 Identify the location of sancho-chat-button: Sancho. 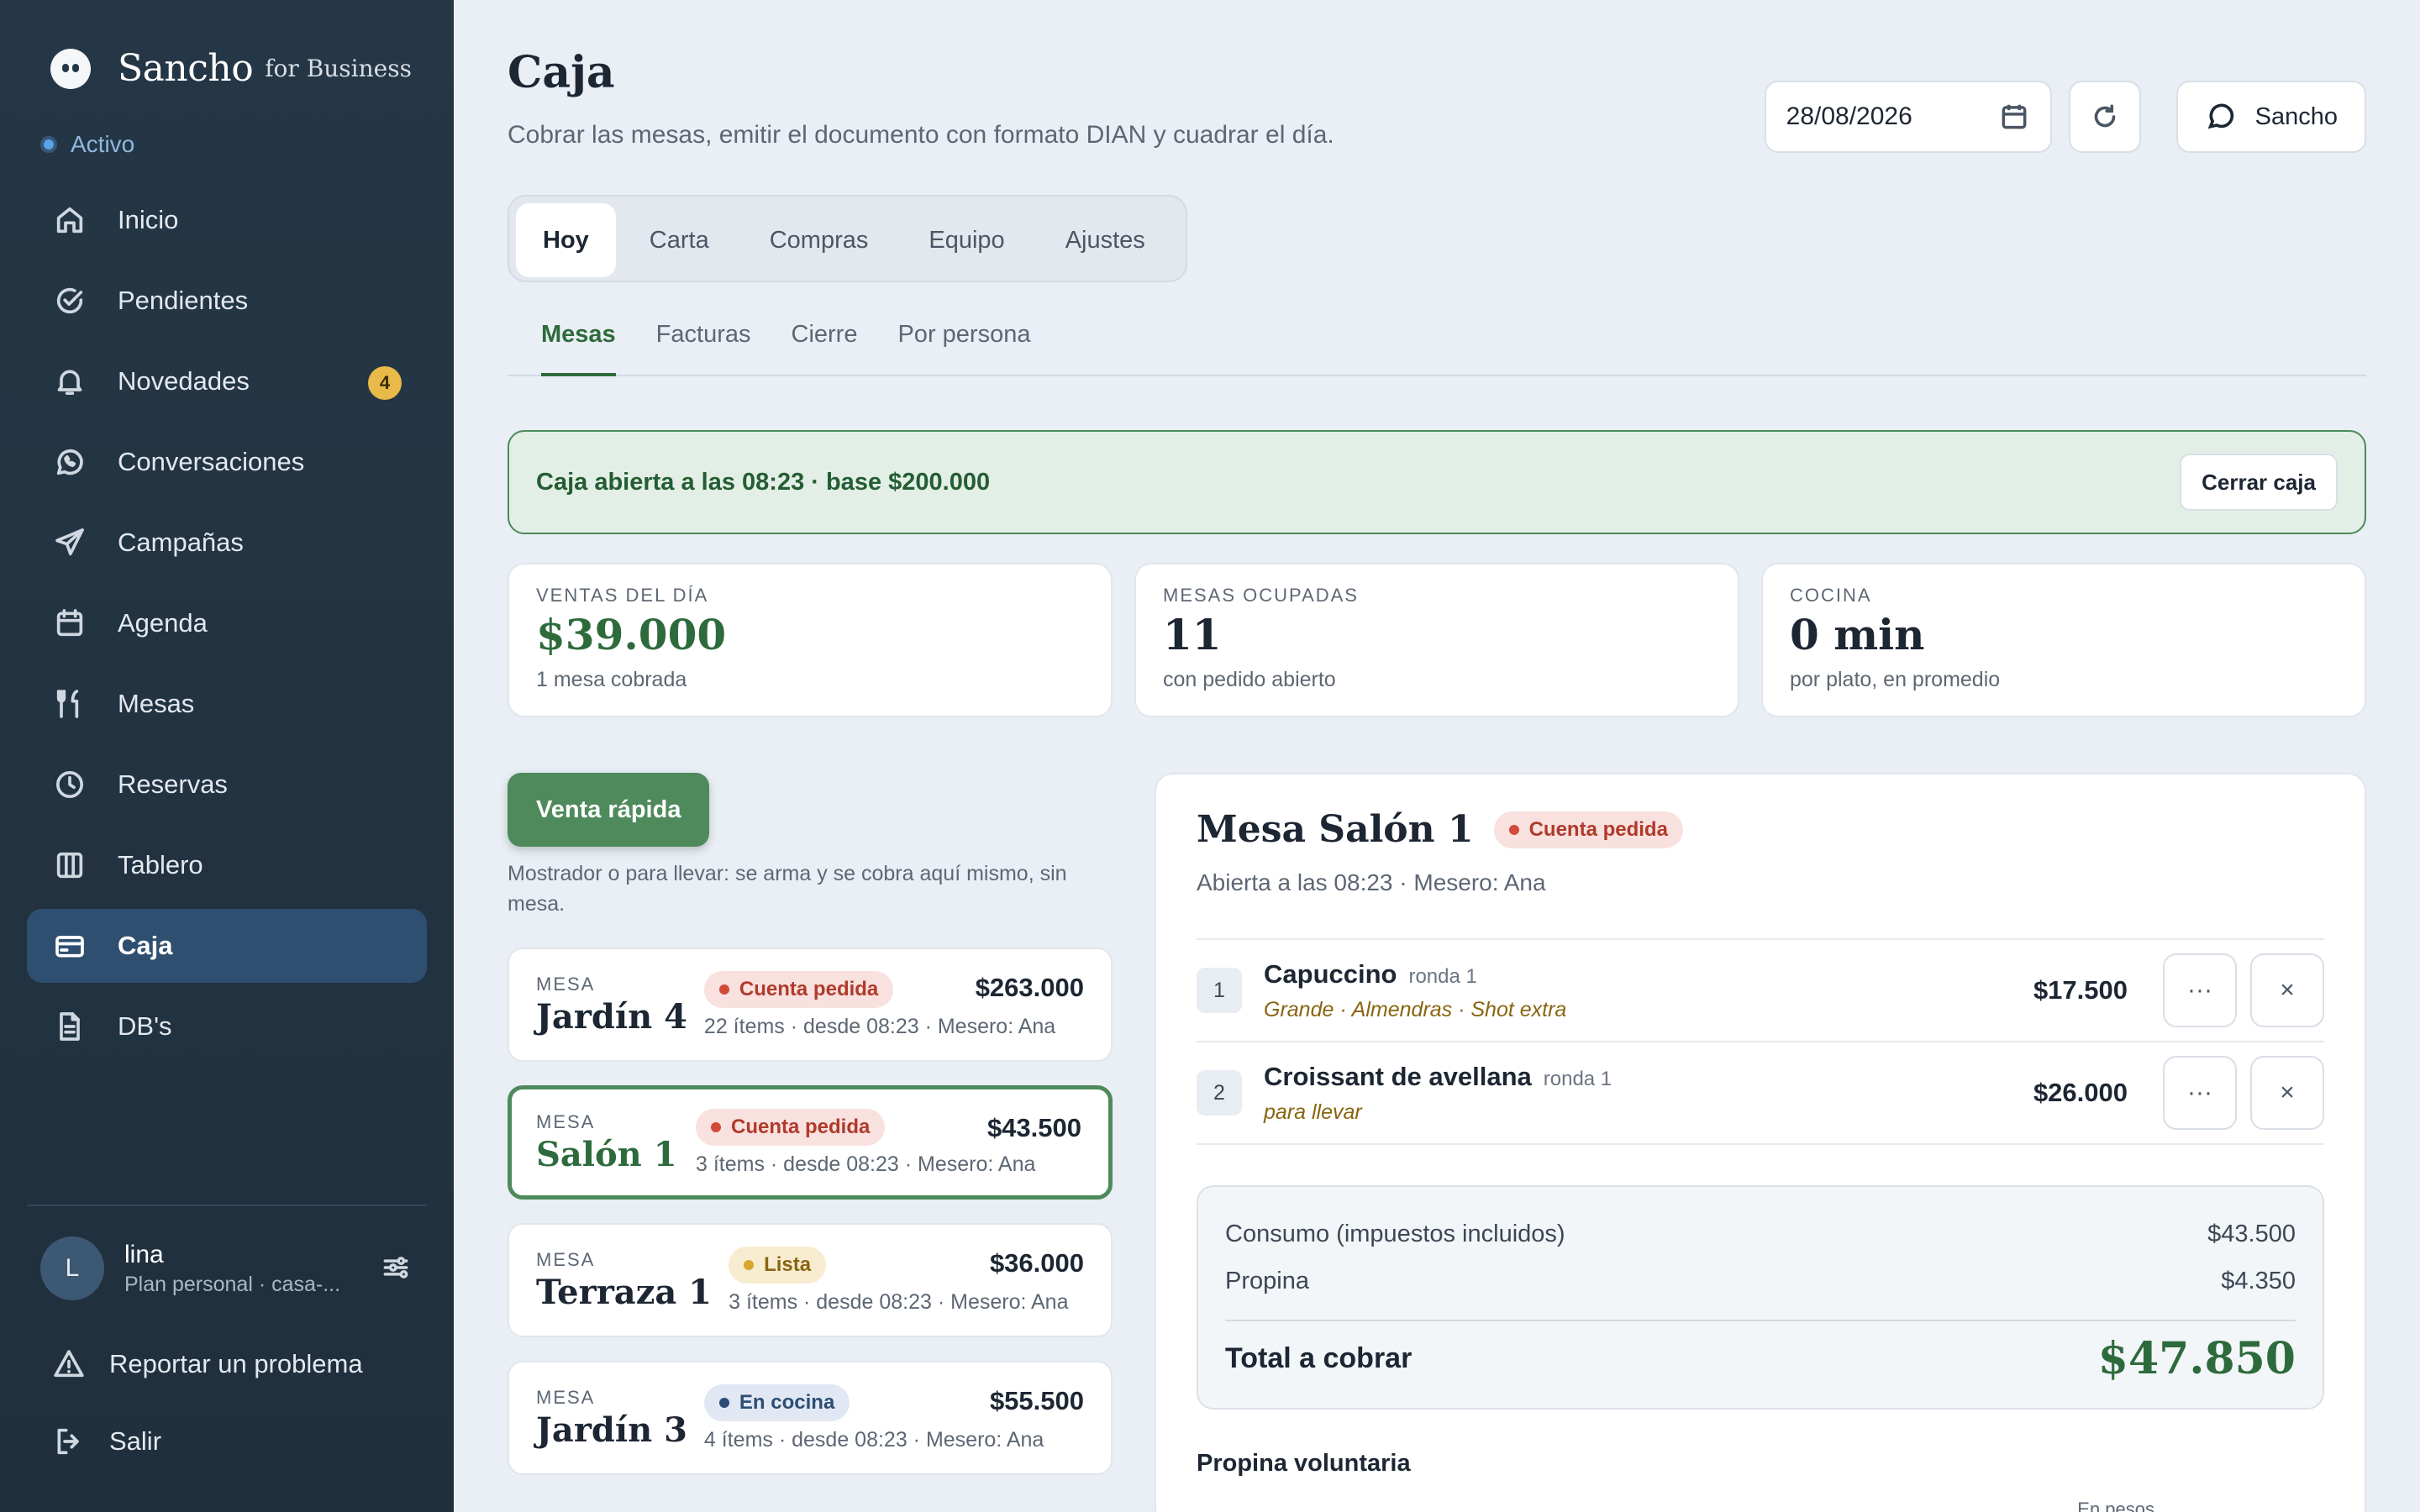
(2270, 117).